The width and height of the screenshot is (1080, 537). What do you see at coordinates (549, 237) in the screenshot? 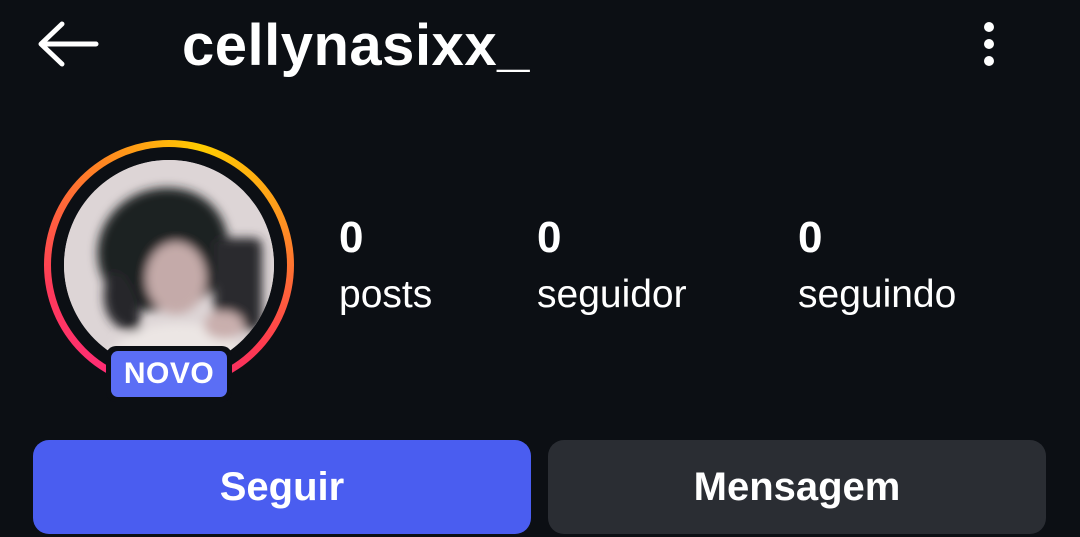
I see `followers-count: 0` at bounding box center [549, 237].